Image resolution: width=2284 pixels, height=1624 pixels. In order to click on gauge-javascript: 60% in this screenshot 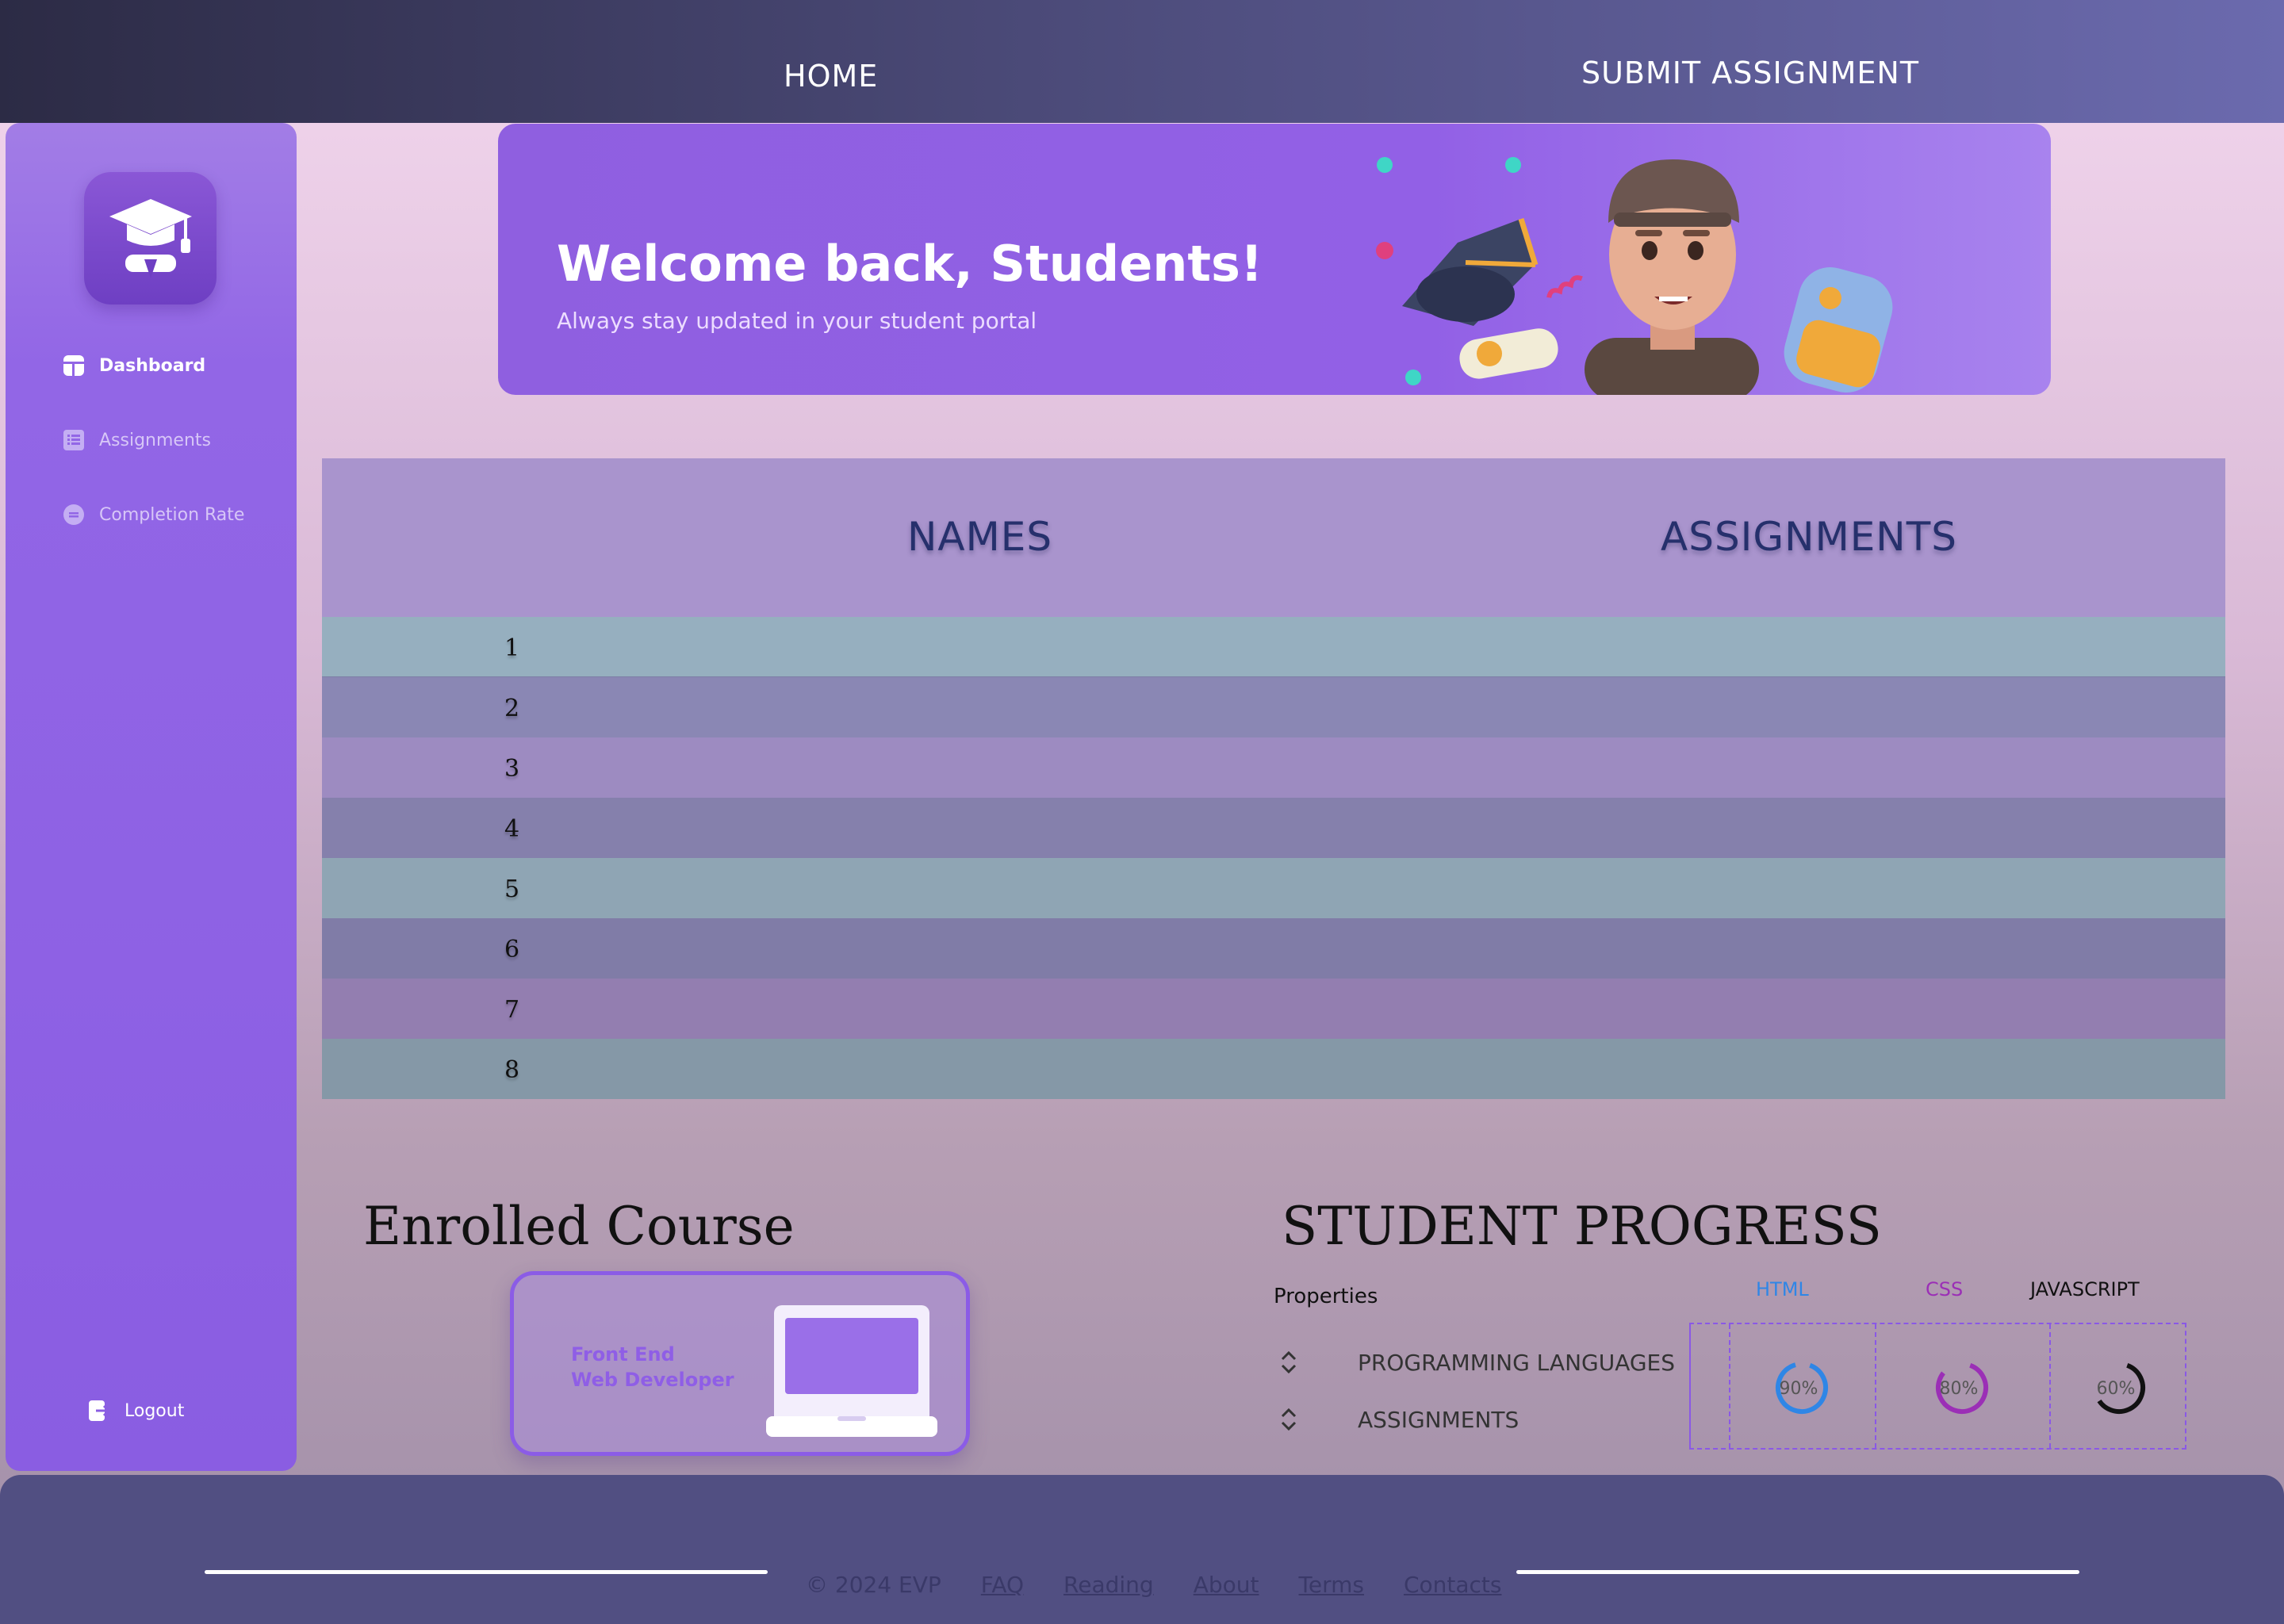, I will do `click(2119, 1387)`.